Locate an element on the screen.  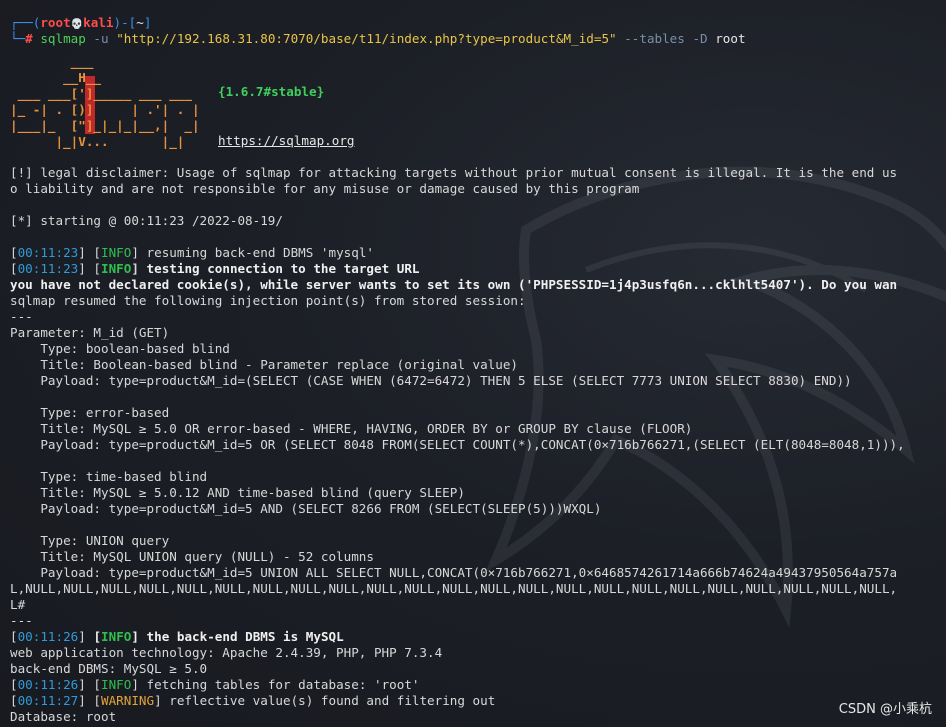
prompt-host: kali is located at coordinates (98, 22).